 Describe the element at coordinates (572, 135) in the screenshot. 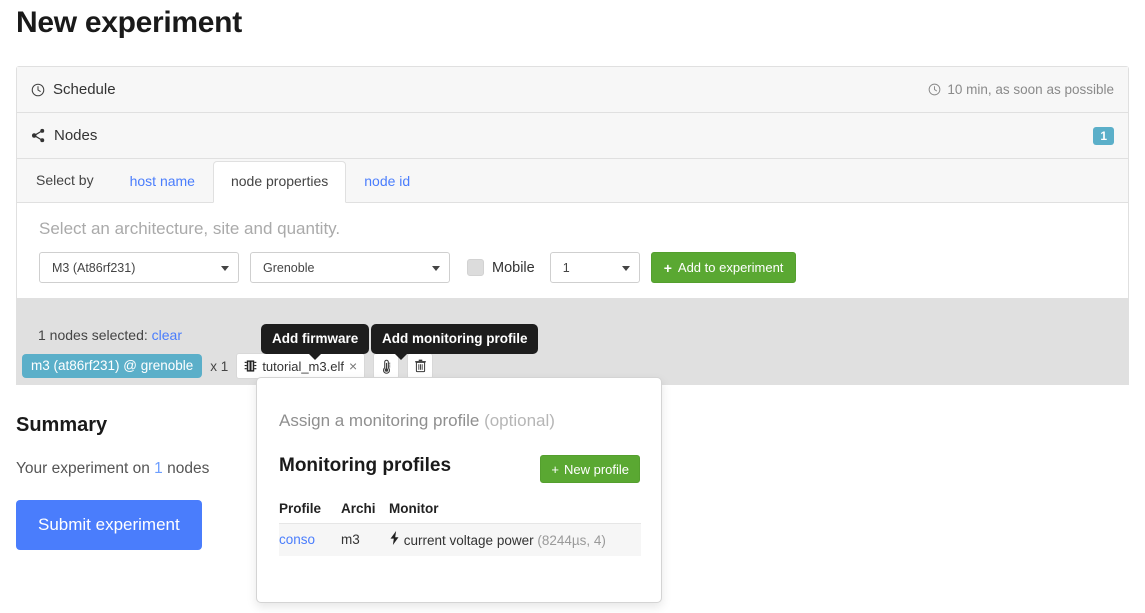

I see `nodes-panel-header: Nodes 1` at that location.